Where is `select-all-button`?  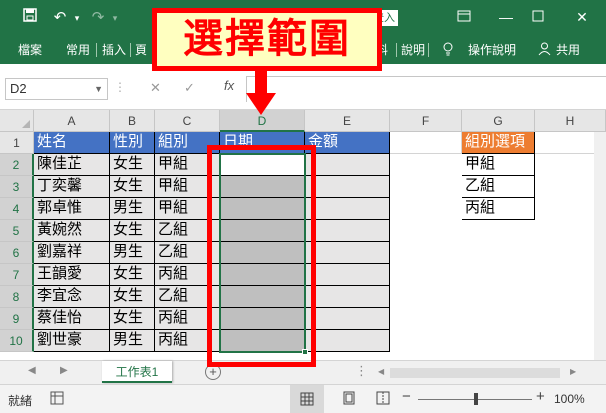
select-all-button is located at coordinates (17, 121).